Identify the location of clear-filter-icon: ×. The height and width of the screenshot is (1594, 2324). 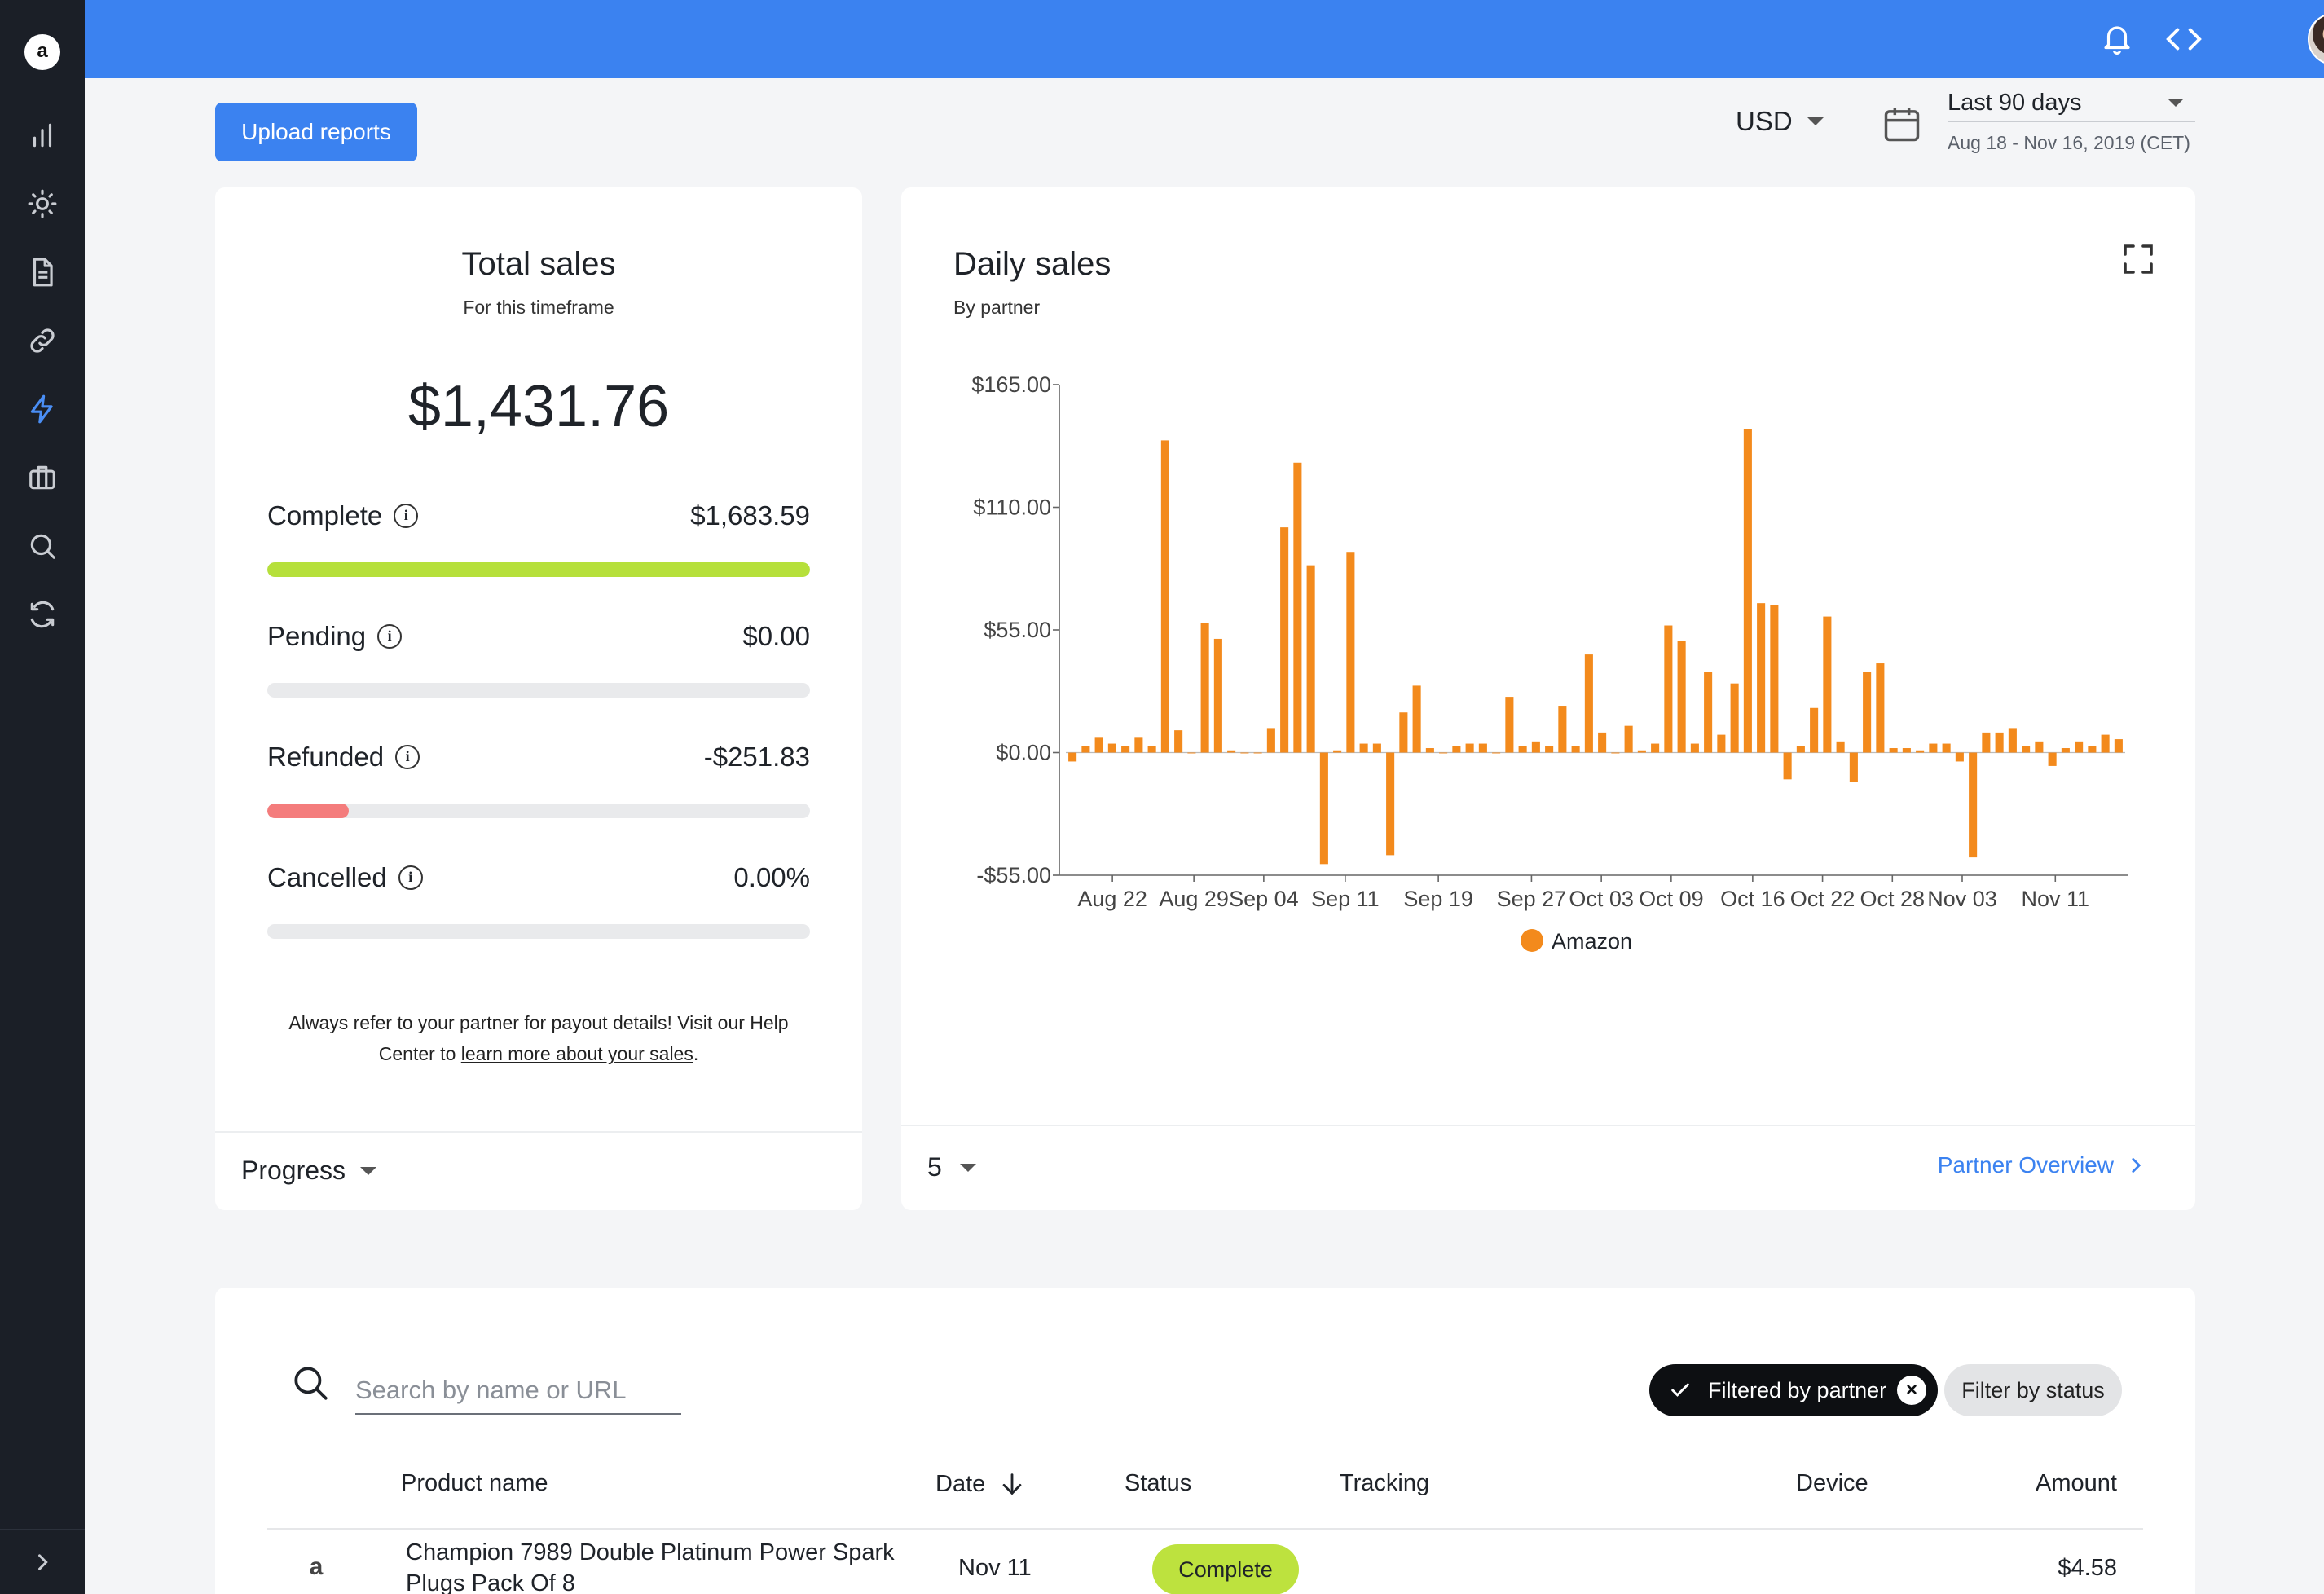
(1912, 1390).